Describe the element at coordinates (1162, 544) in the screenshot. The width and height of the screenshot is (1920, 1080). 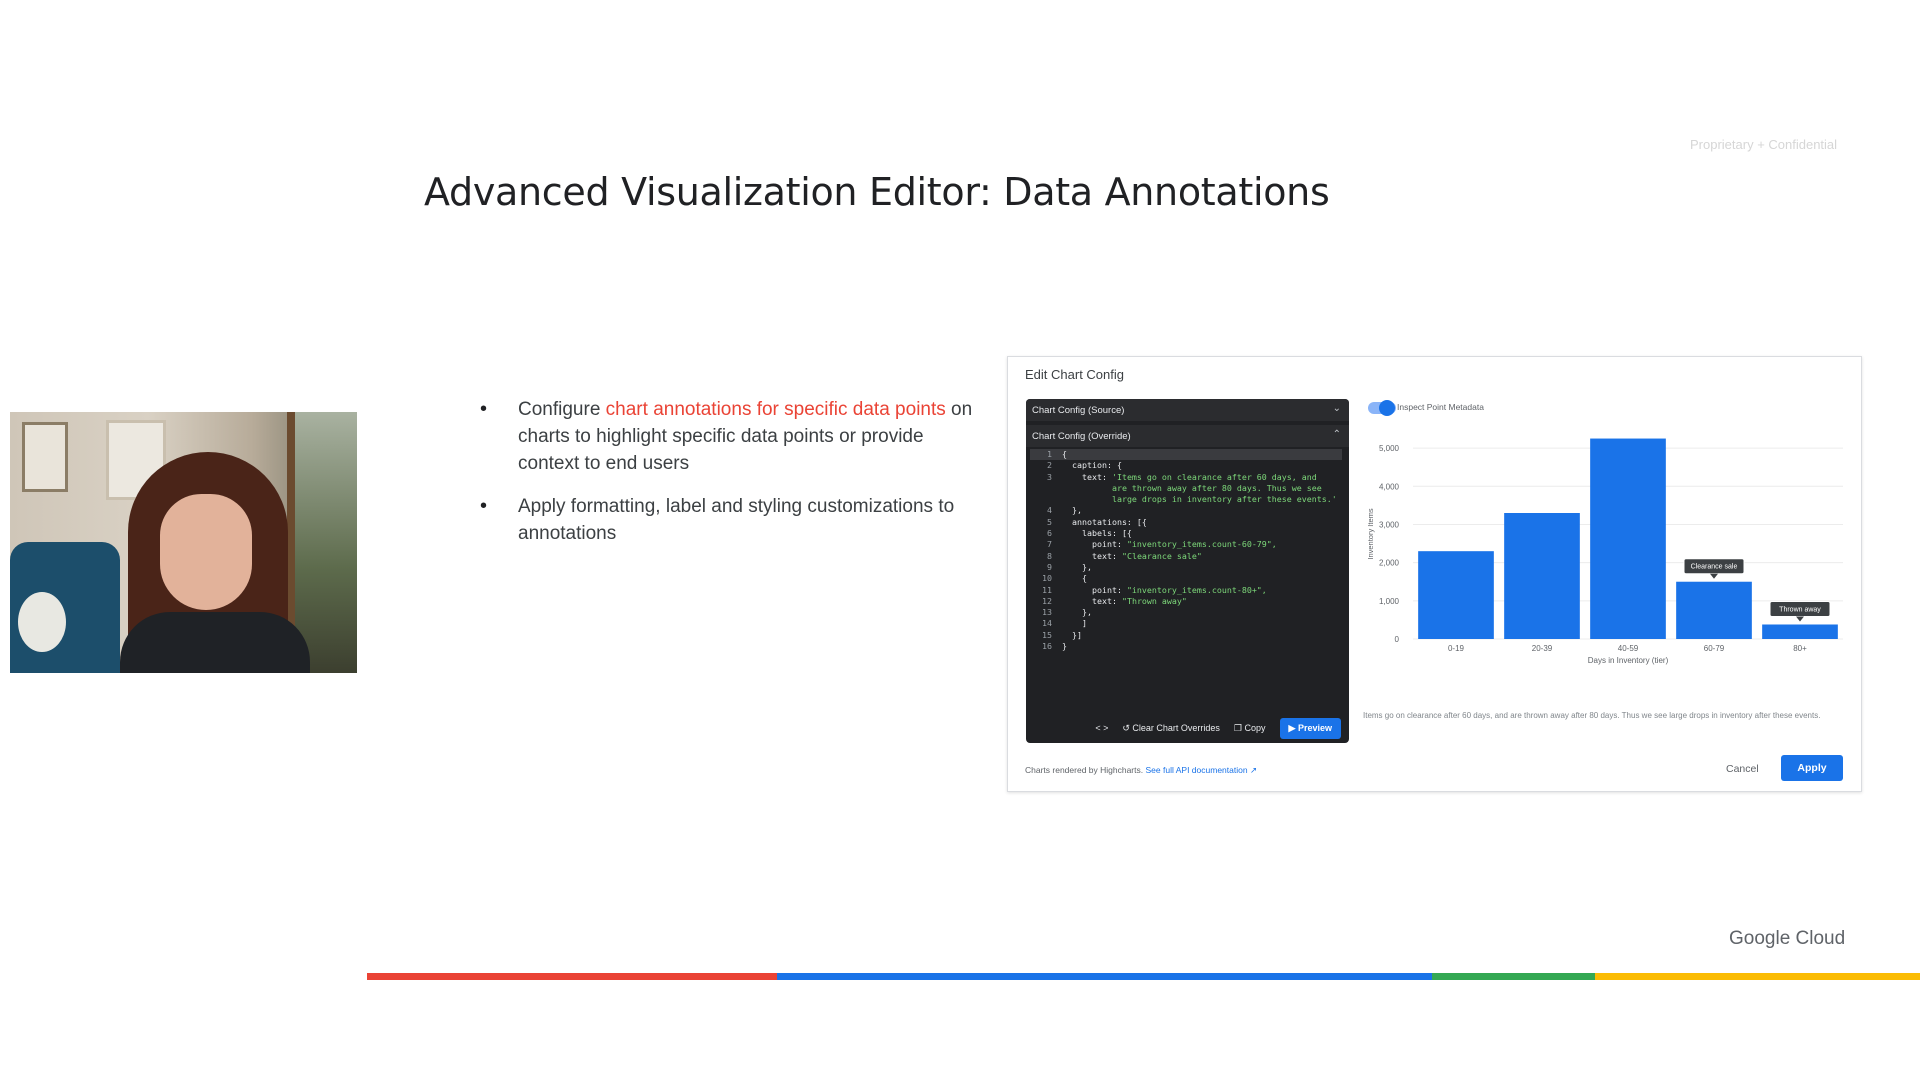
I see `code-line: 7 point: "inventory_items.count-60-79",` at that location.